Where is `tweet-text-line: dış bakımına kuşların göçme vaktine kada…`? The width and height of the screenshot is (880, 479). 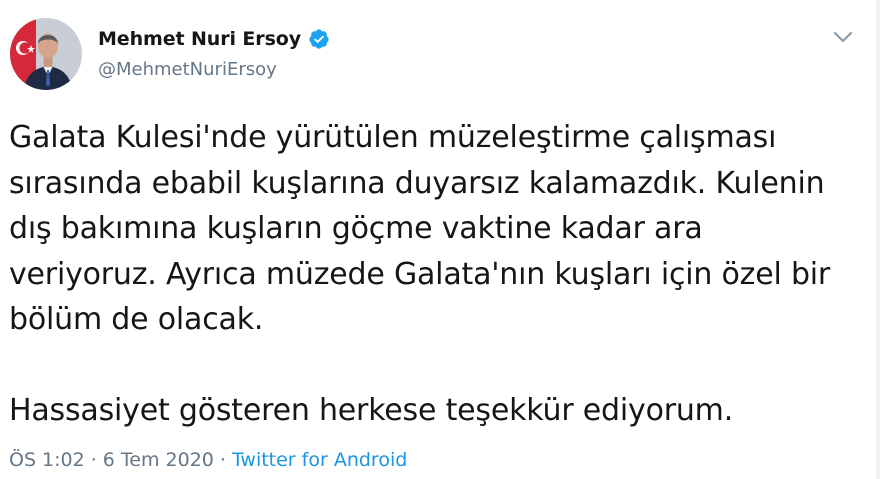 tweet-text-line: dış bakımına kuşların göçme vaktine kada… is located at coordinates (356, 228).